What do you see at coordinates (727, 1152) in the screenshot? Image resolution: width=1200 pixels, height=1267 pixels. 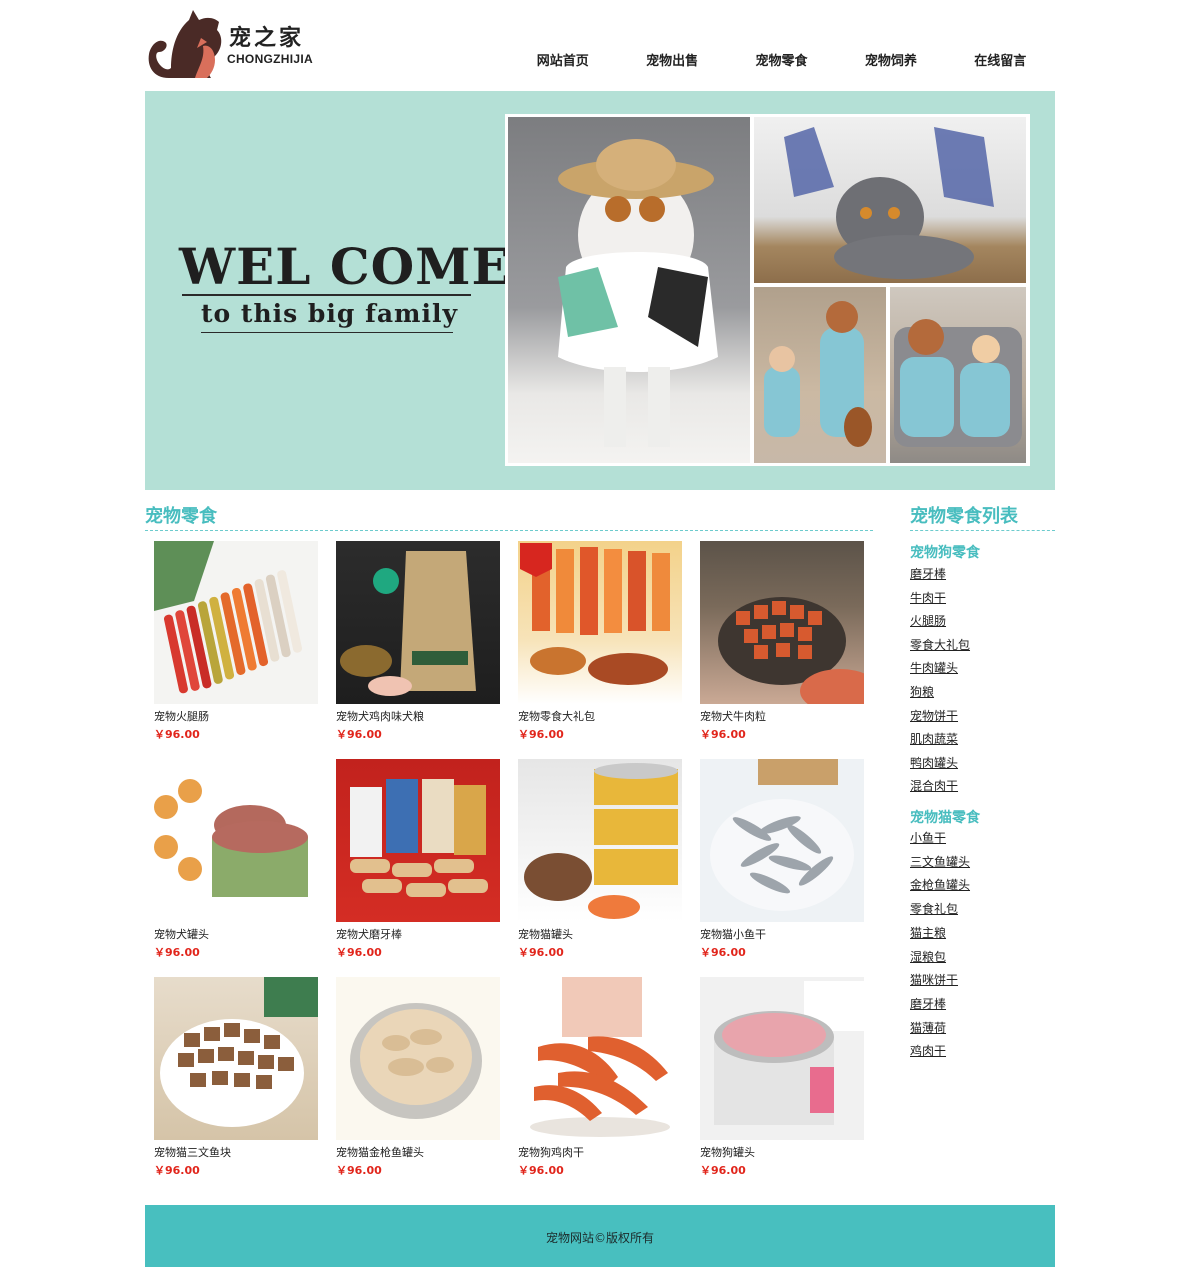 I see `product-name: 宠物狗罐头` at bounding box center [727, 1152].